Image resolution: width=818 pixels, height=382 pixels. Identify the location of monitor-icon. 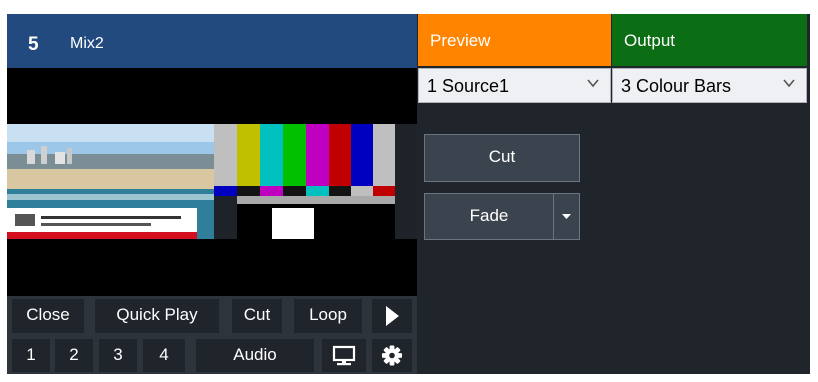
(344, 355).